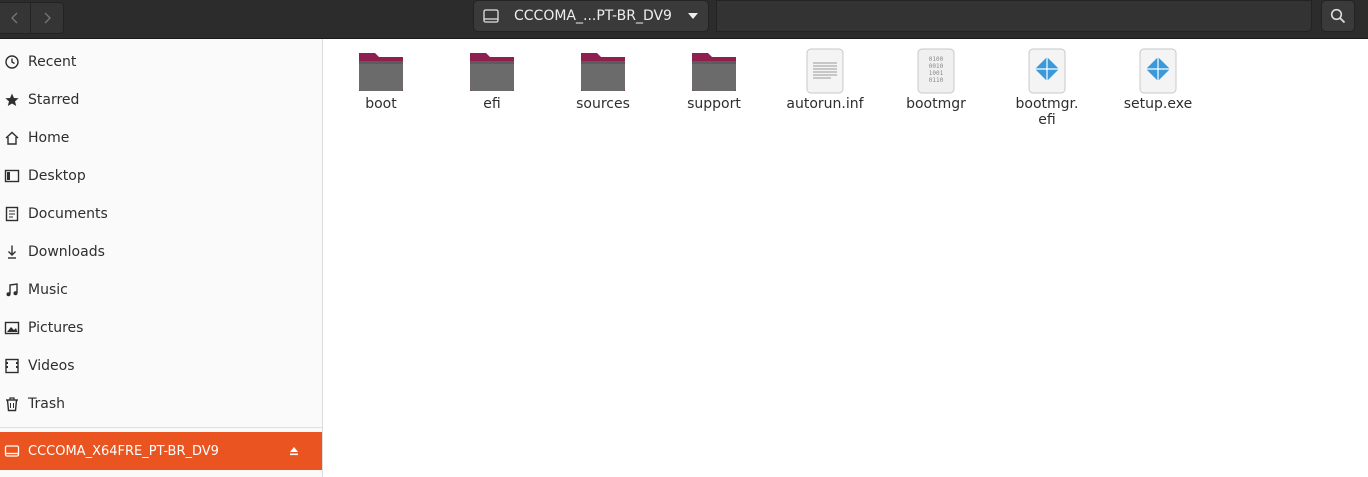  Describe the element at coordinates (161, 100) in the screenshot. I see `sidebar-item-starred: Starred` at that location.